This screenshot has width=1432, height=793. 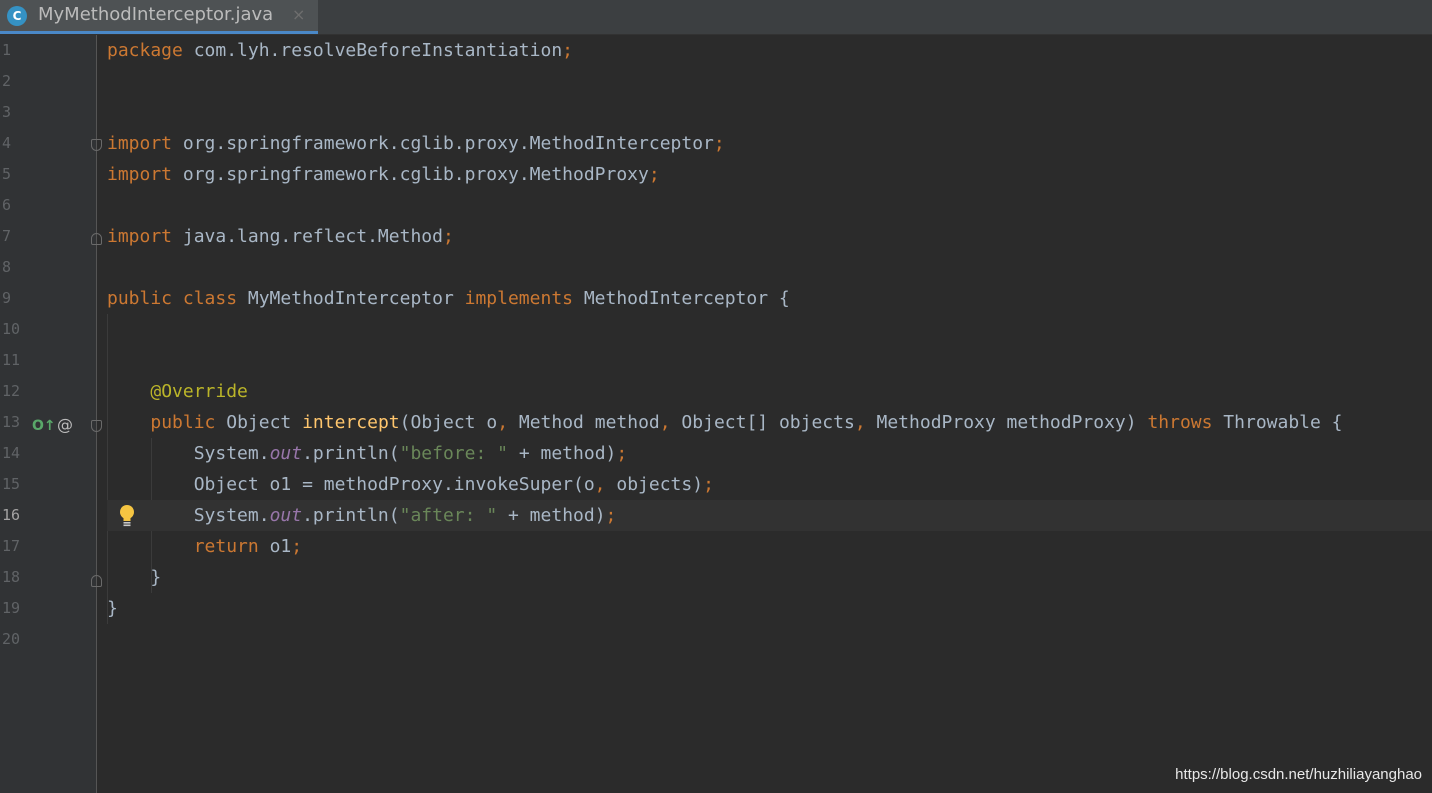 I want to click on tab-title: MyMethodInterceptor.java, so click(x=156, y=14).